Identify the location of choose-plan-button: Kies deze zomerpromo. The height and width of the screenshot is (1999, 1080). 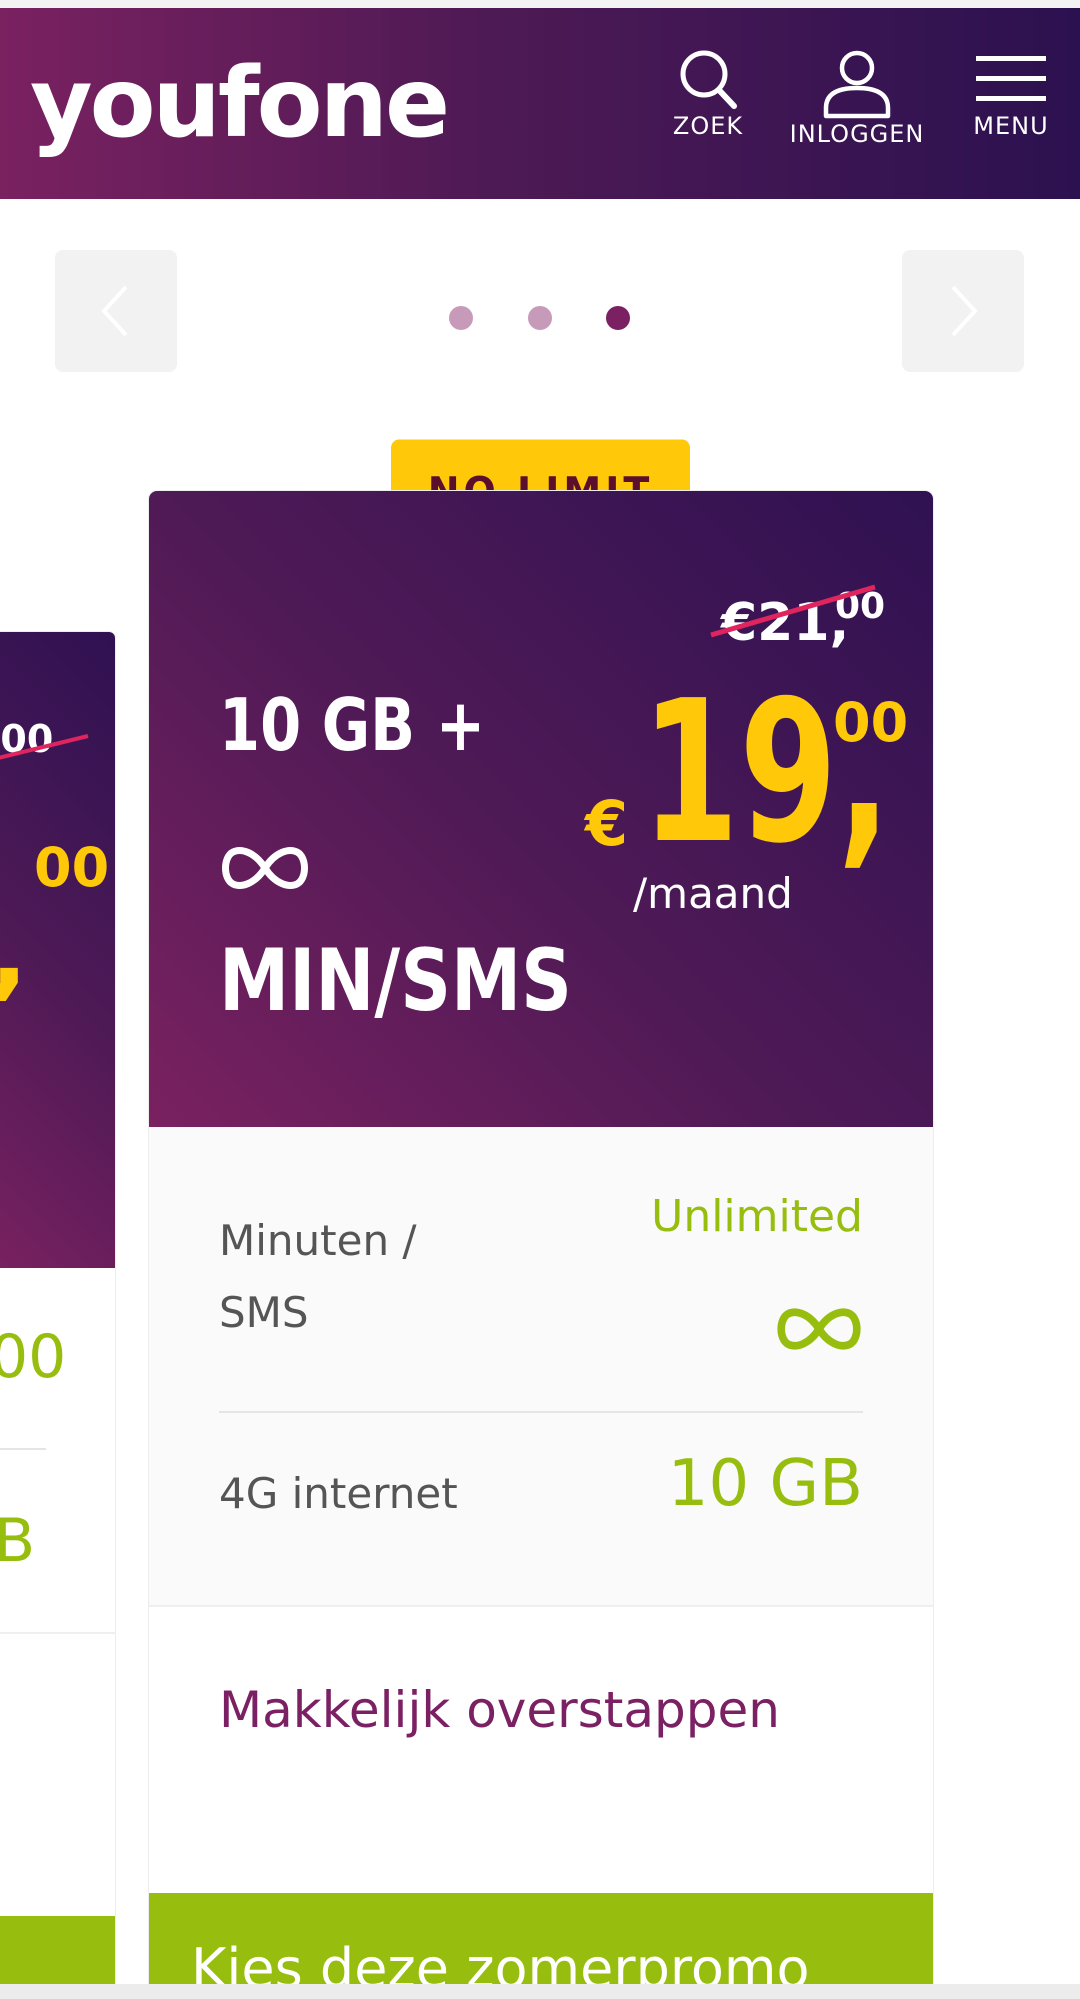
(541, 1942).